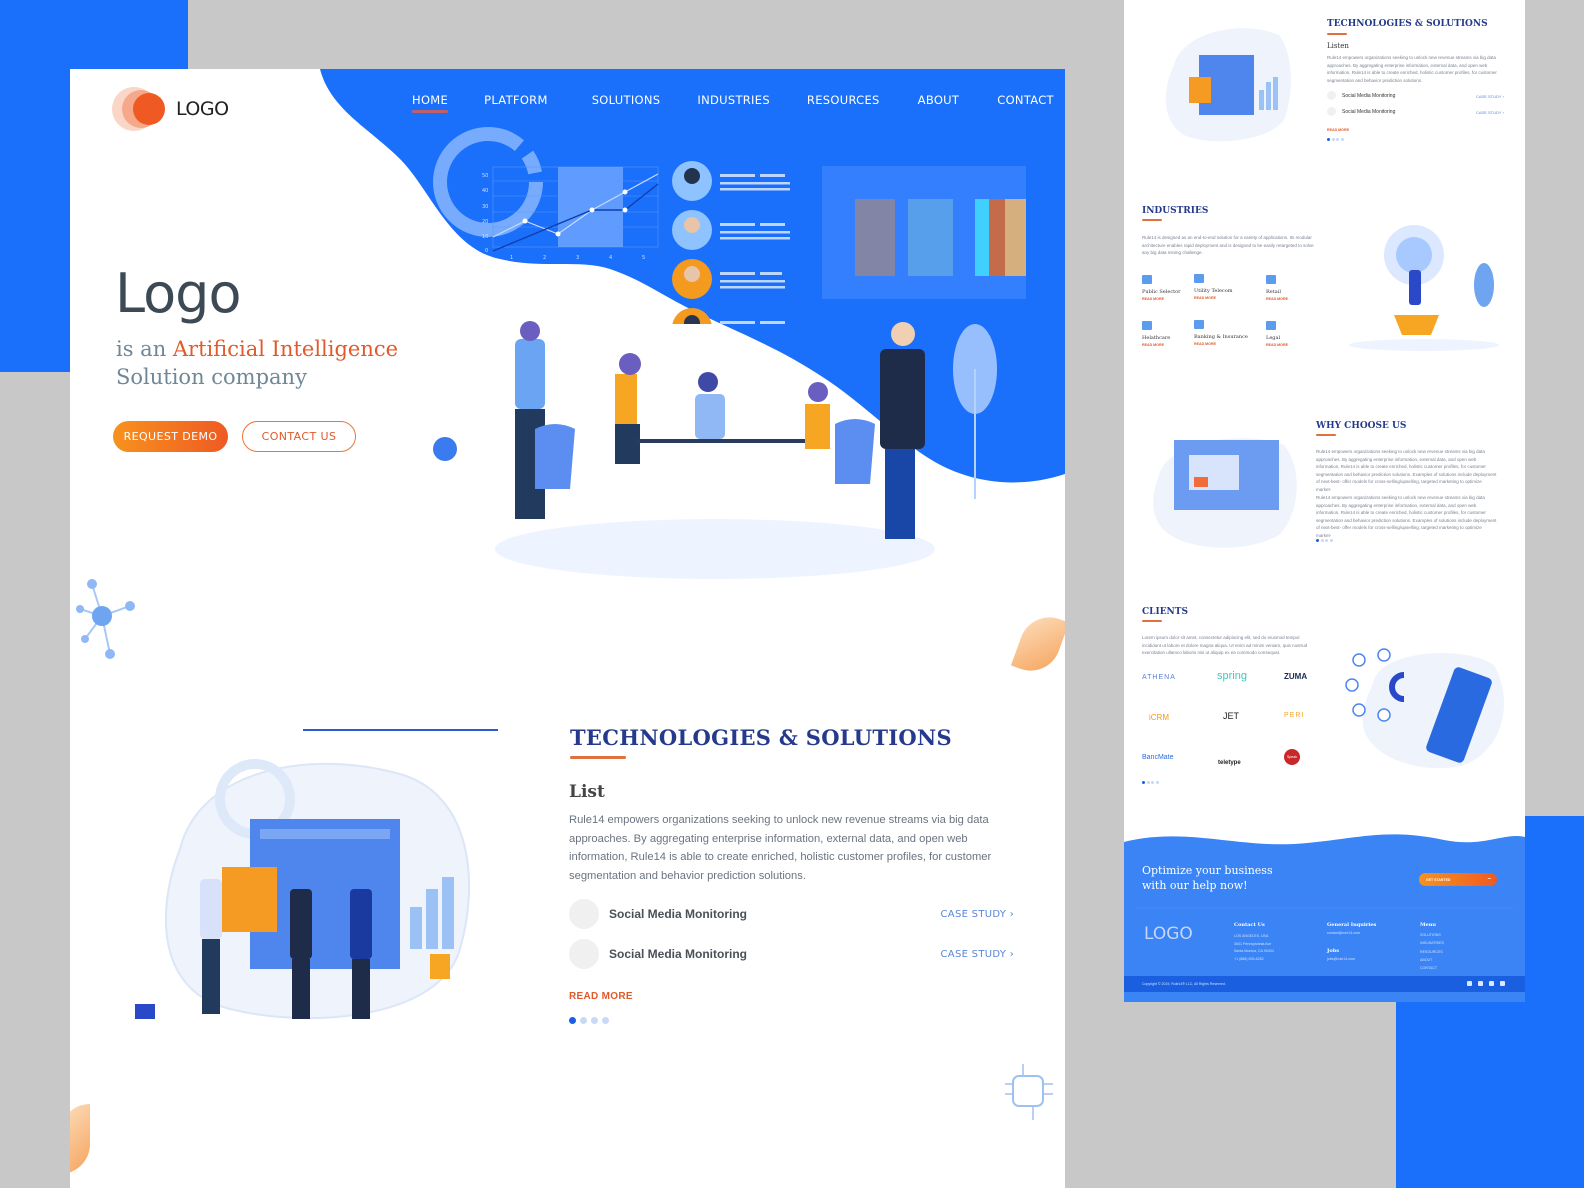 The height and width of the screenshot is (1188, 1584). I want to click on hero-dashboard-illustration: 0 10 20 30 40 50 1 2 3 4 5, so click(729, 225).